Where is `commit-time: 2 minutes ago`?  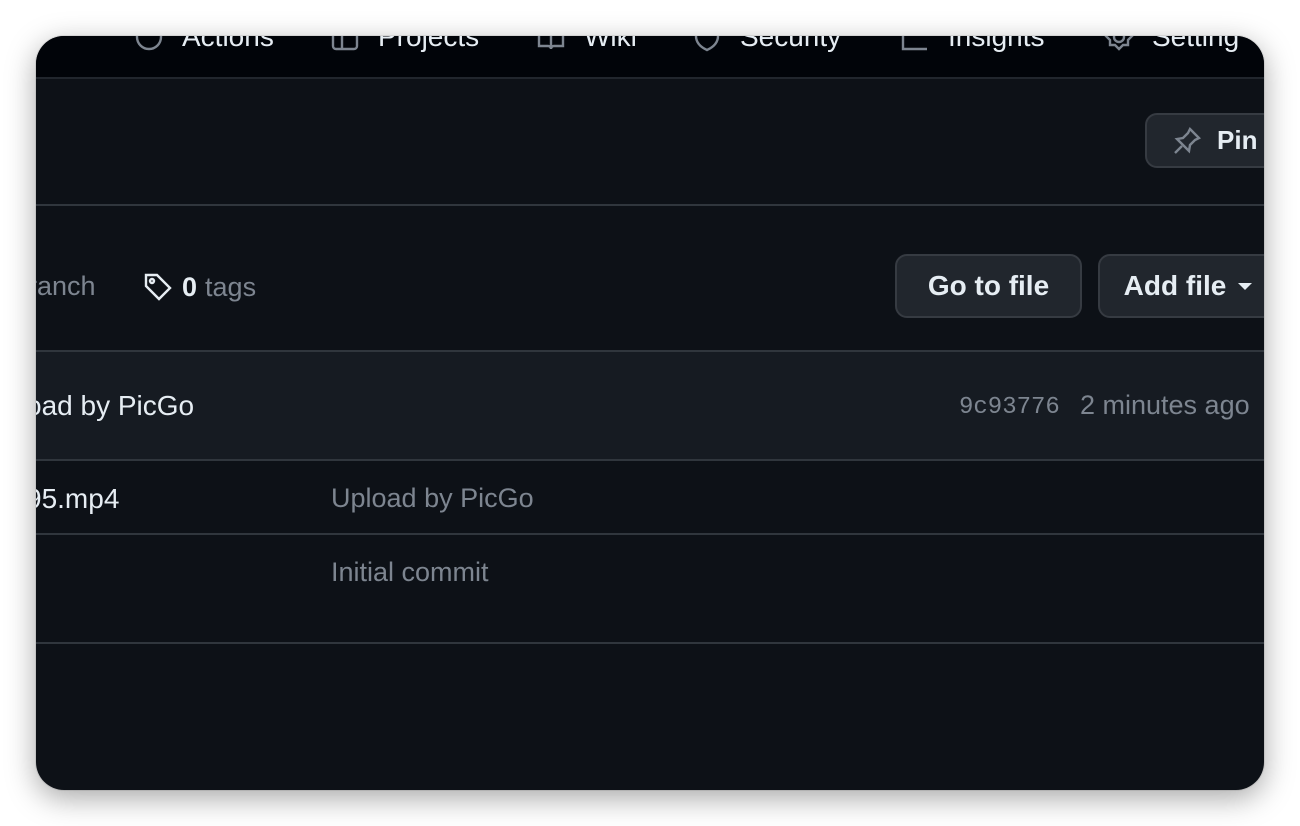
commit-time: 2 minutes ago is located at coordinates (1165, 405).